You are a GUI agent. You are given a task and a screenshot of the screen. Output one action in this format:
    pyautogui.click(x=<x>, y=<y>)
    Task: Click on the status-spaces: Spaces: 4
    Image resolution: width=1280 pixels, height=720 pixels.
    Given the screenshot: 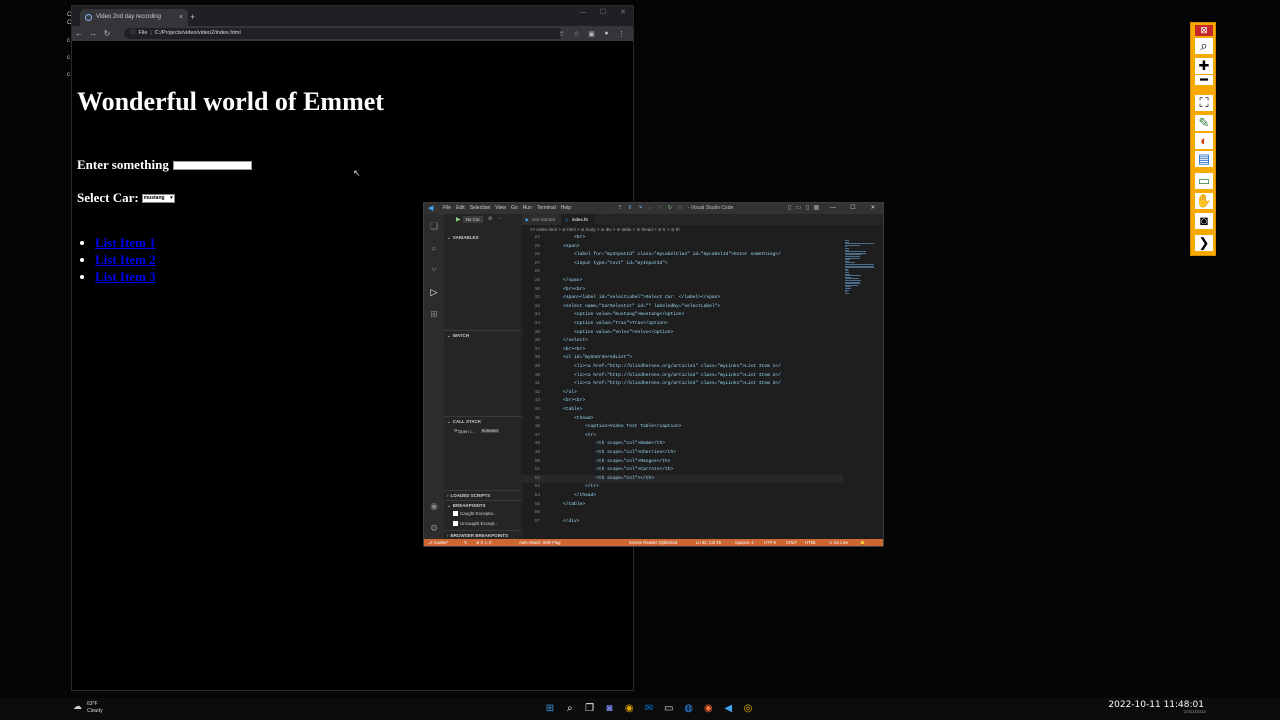 What is the action you would take?
    pyautogui.click(x=744, y=542)
    